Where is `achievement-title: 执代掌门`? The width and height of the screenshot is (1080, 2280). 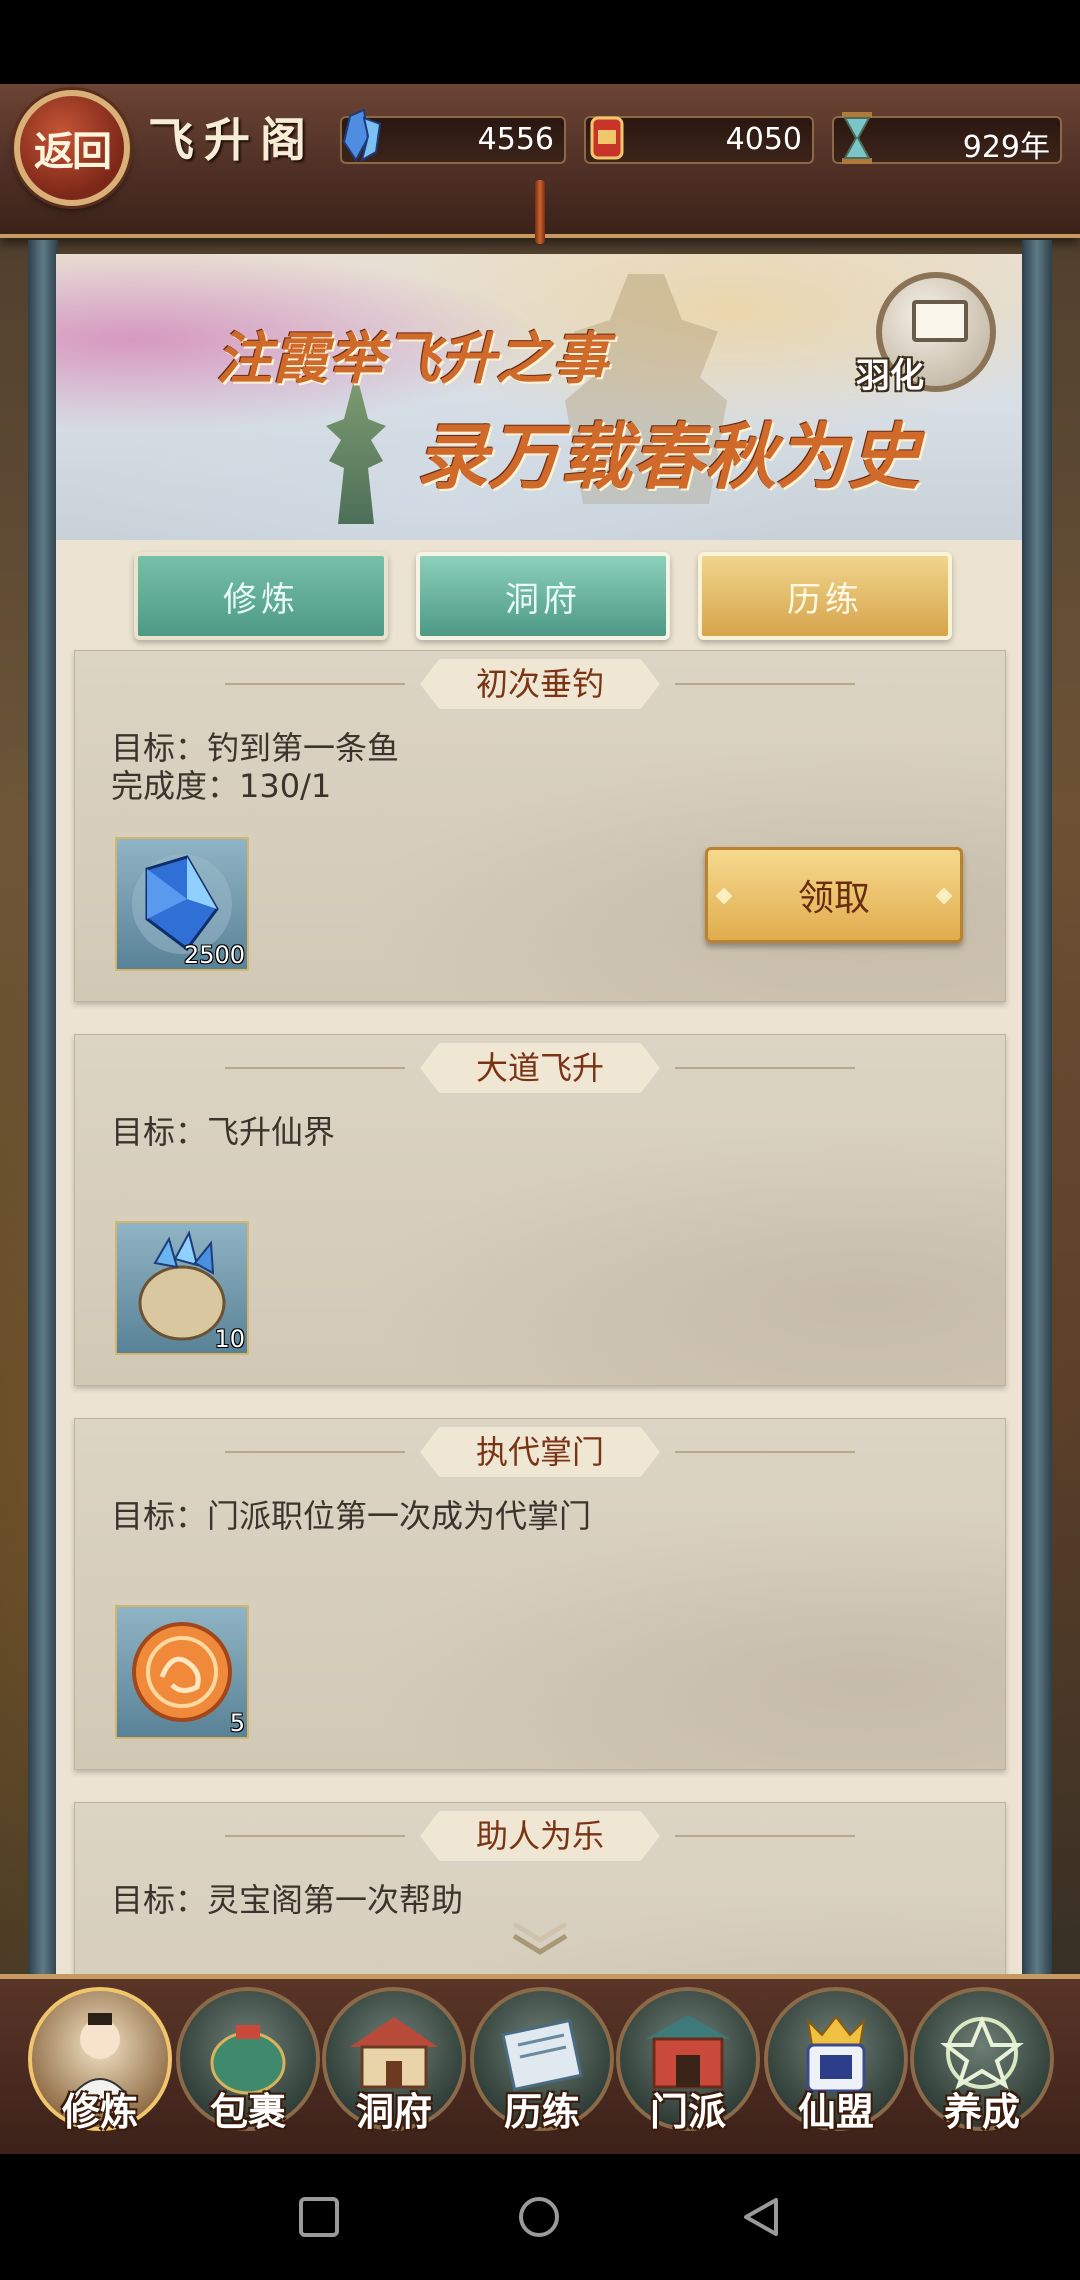
achievement-title: 执代掌门 is located at coordinates (539, 1452).